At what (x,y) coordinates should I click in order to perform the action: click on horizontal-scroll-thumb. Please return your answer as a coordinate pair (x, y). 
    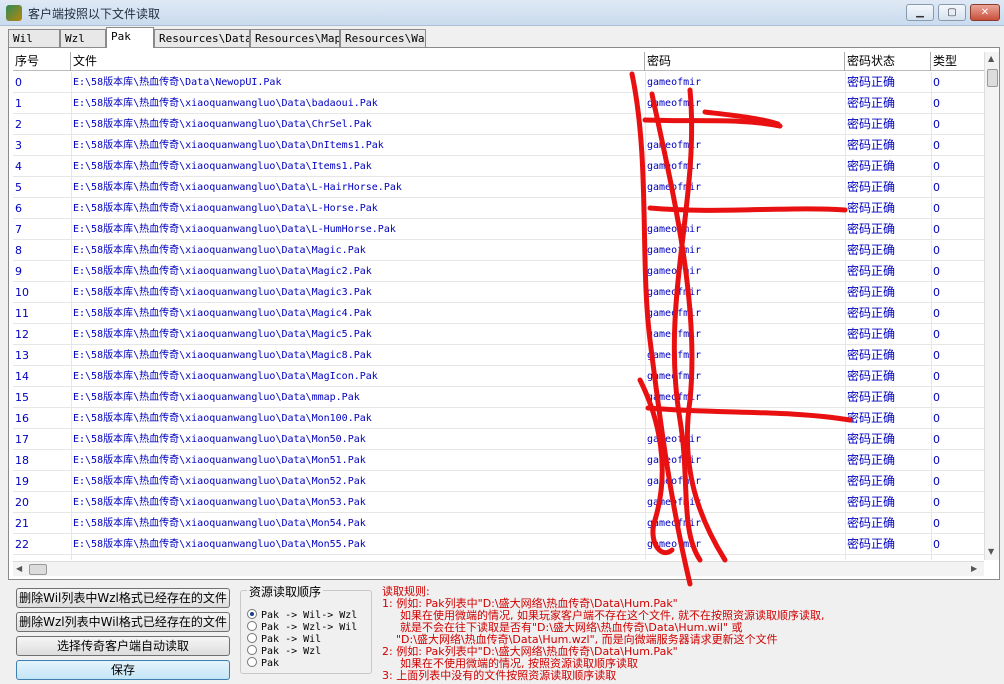
    Looking at the image, I should click on (38, 569).